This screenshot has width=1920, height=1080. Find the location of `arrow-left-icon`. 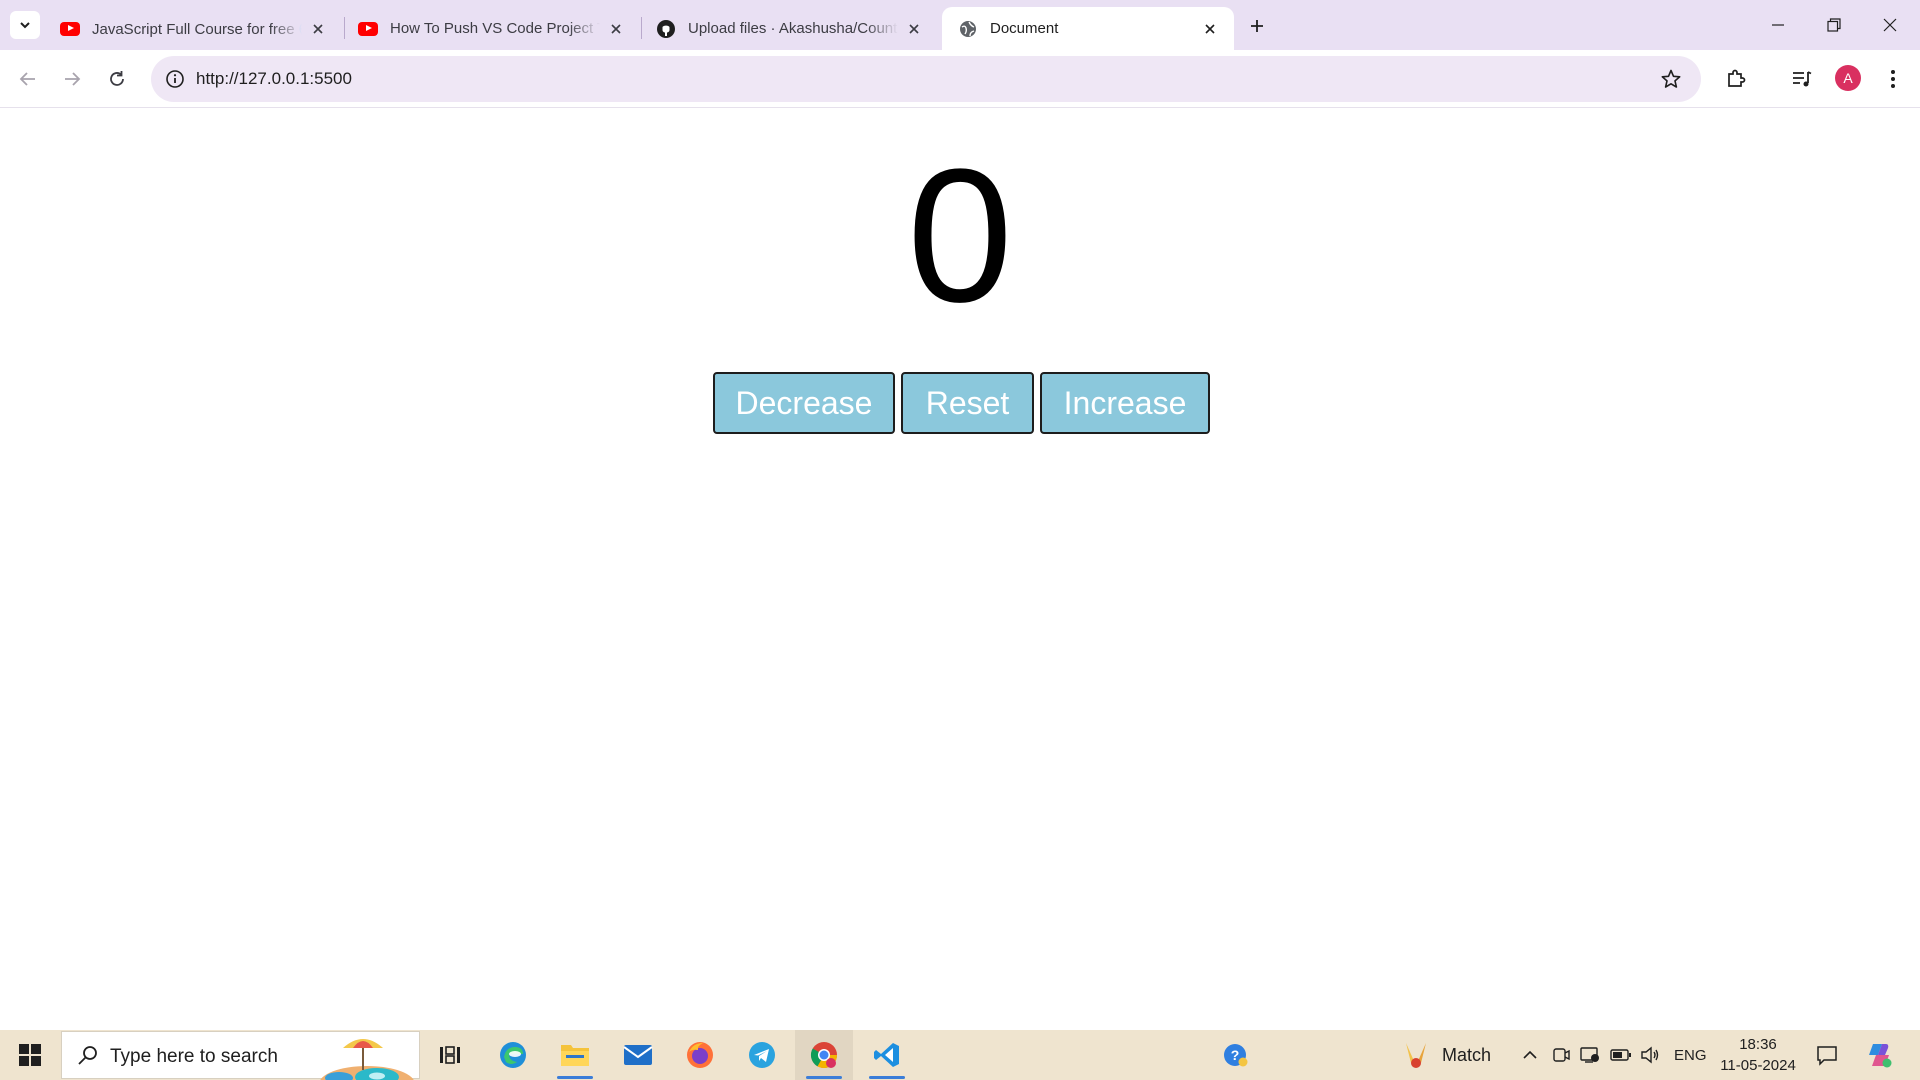

arrow-left-icon is located at coordinates (27, 79).